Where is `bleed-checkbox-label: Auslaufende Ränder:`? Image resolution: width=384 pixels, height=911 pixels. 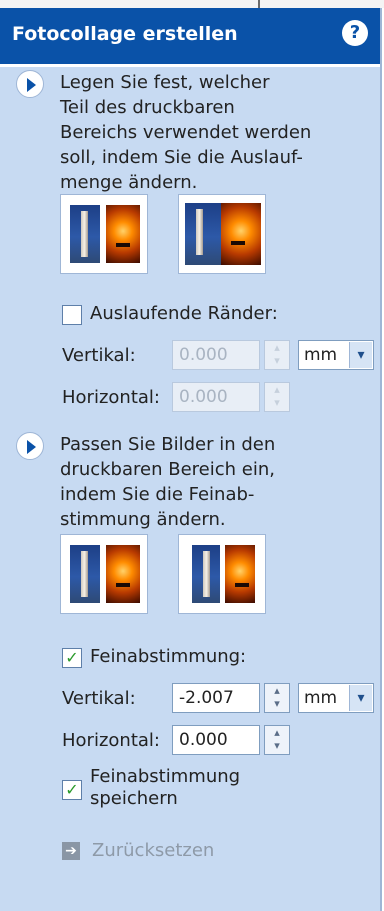 bleed-checkbox-label: Auslaufende Ränder: is located at coordinates (184, 313).